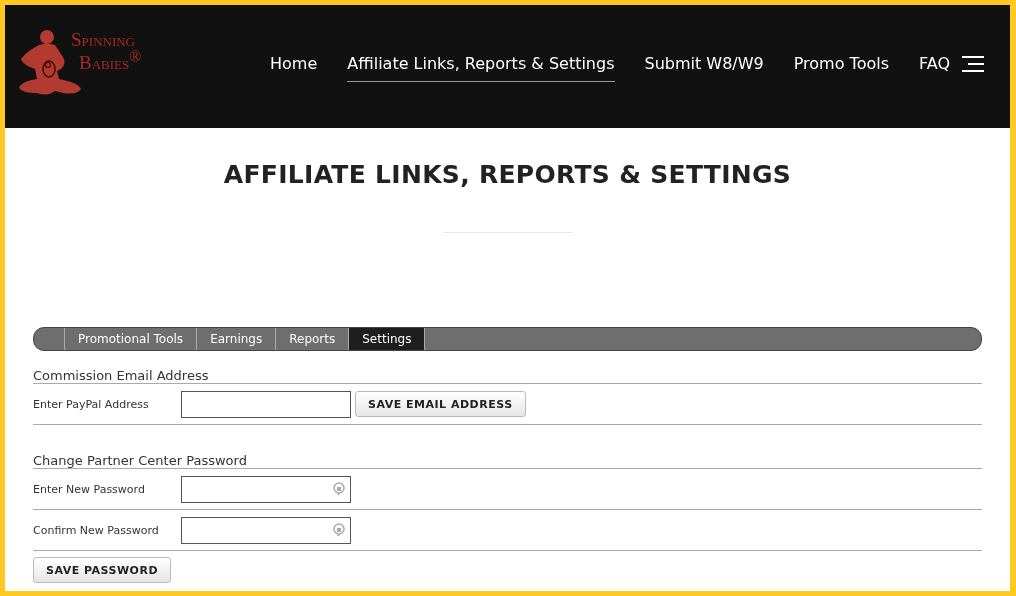 Image resolution: width=1016 pixels, height=596 pixels. I want to click on section-heading: Commission Email Address, so click(507, 367).